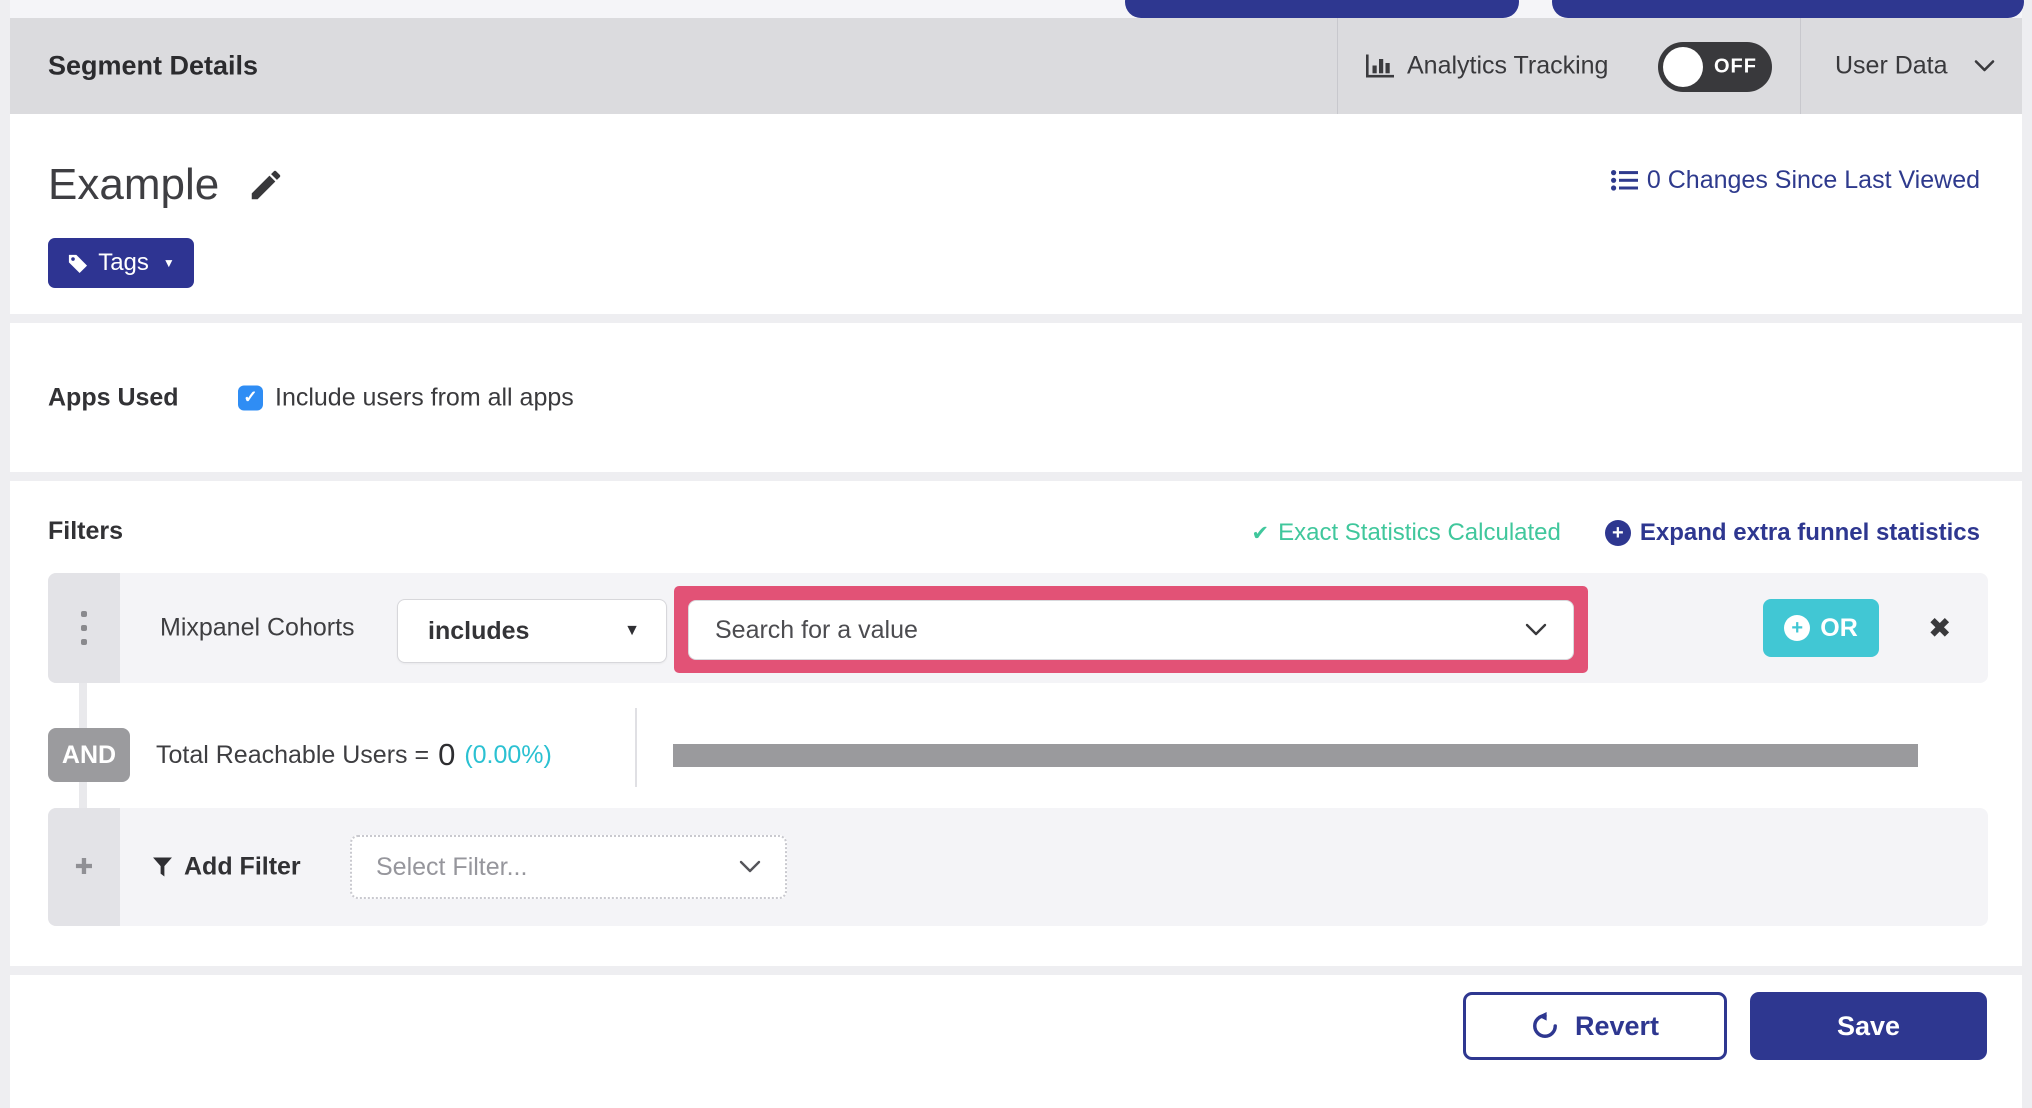  Describe the element at coordinates (1260, 533) in the screenshot. I see `check-icon: ✔` at that location.